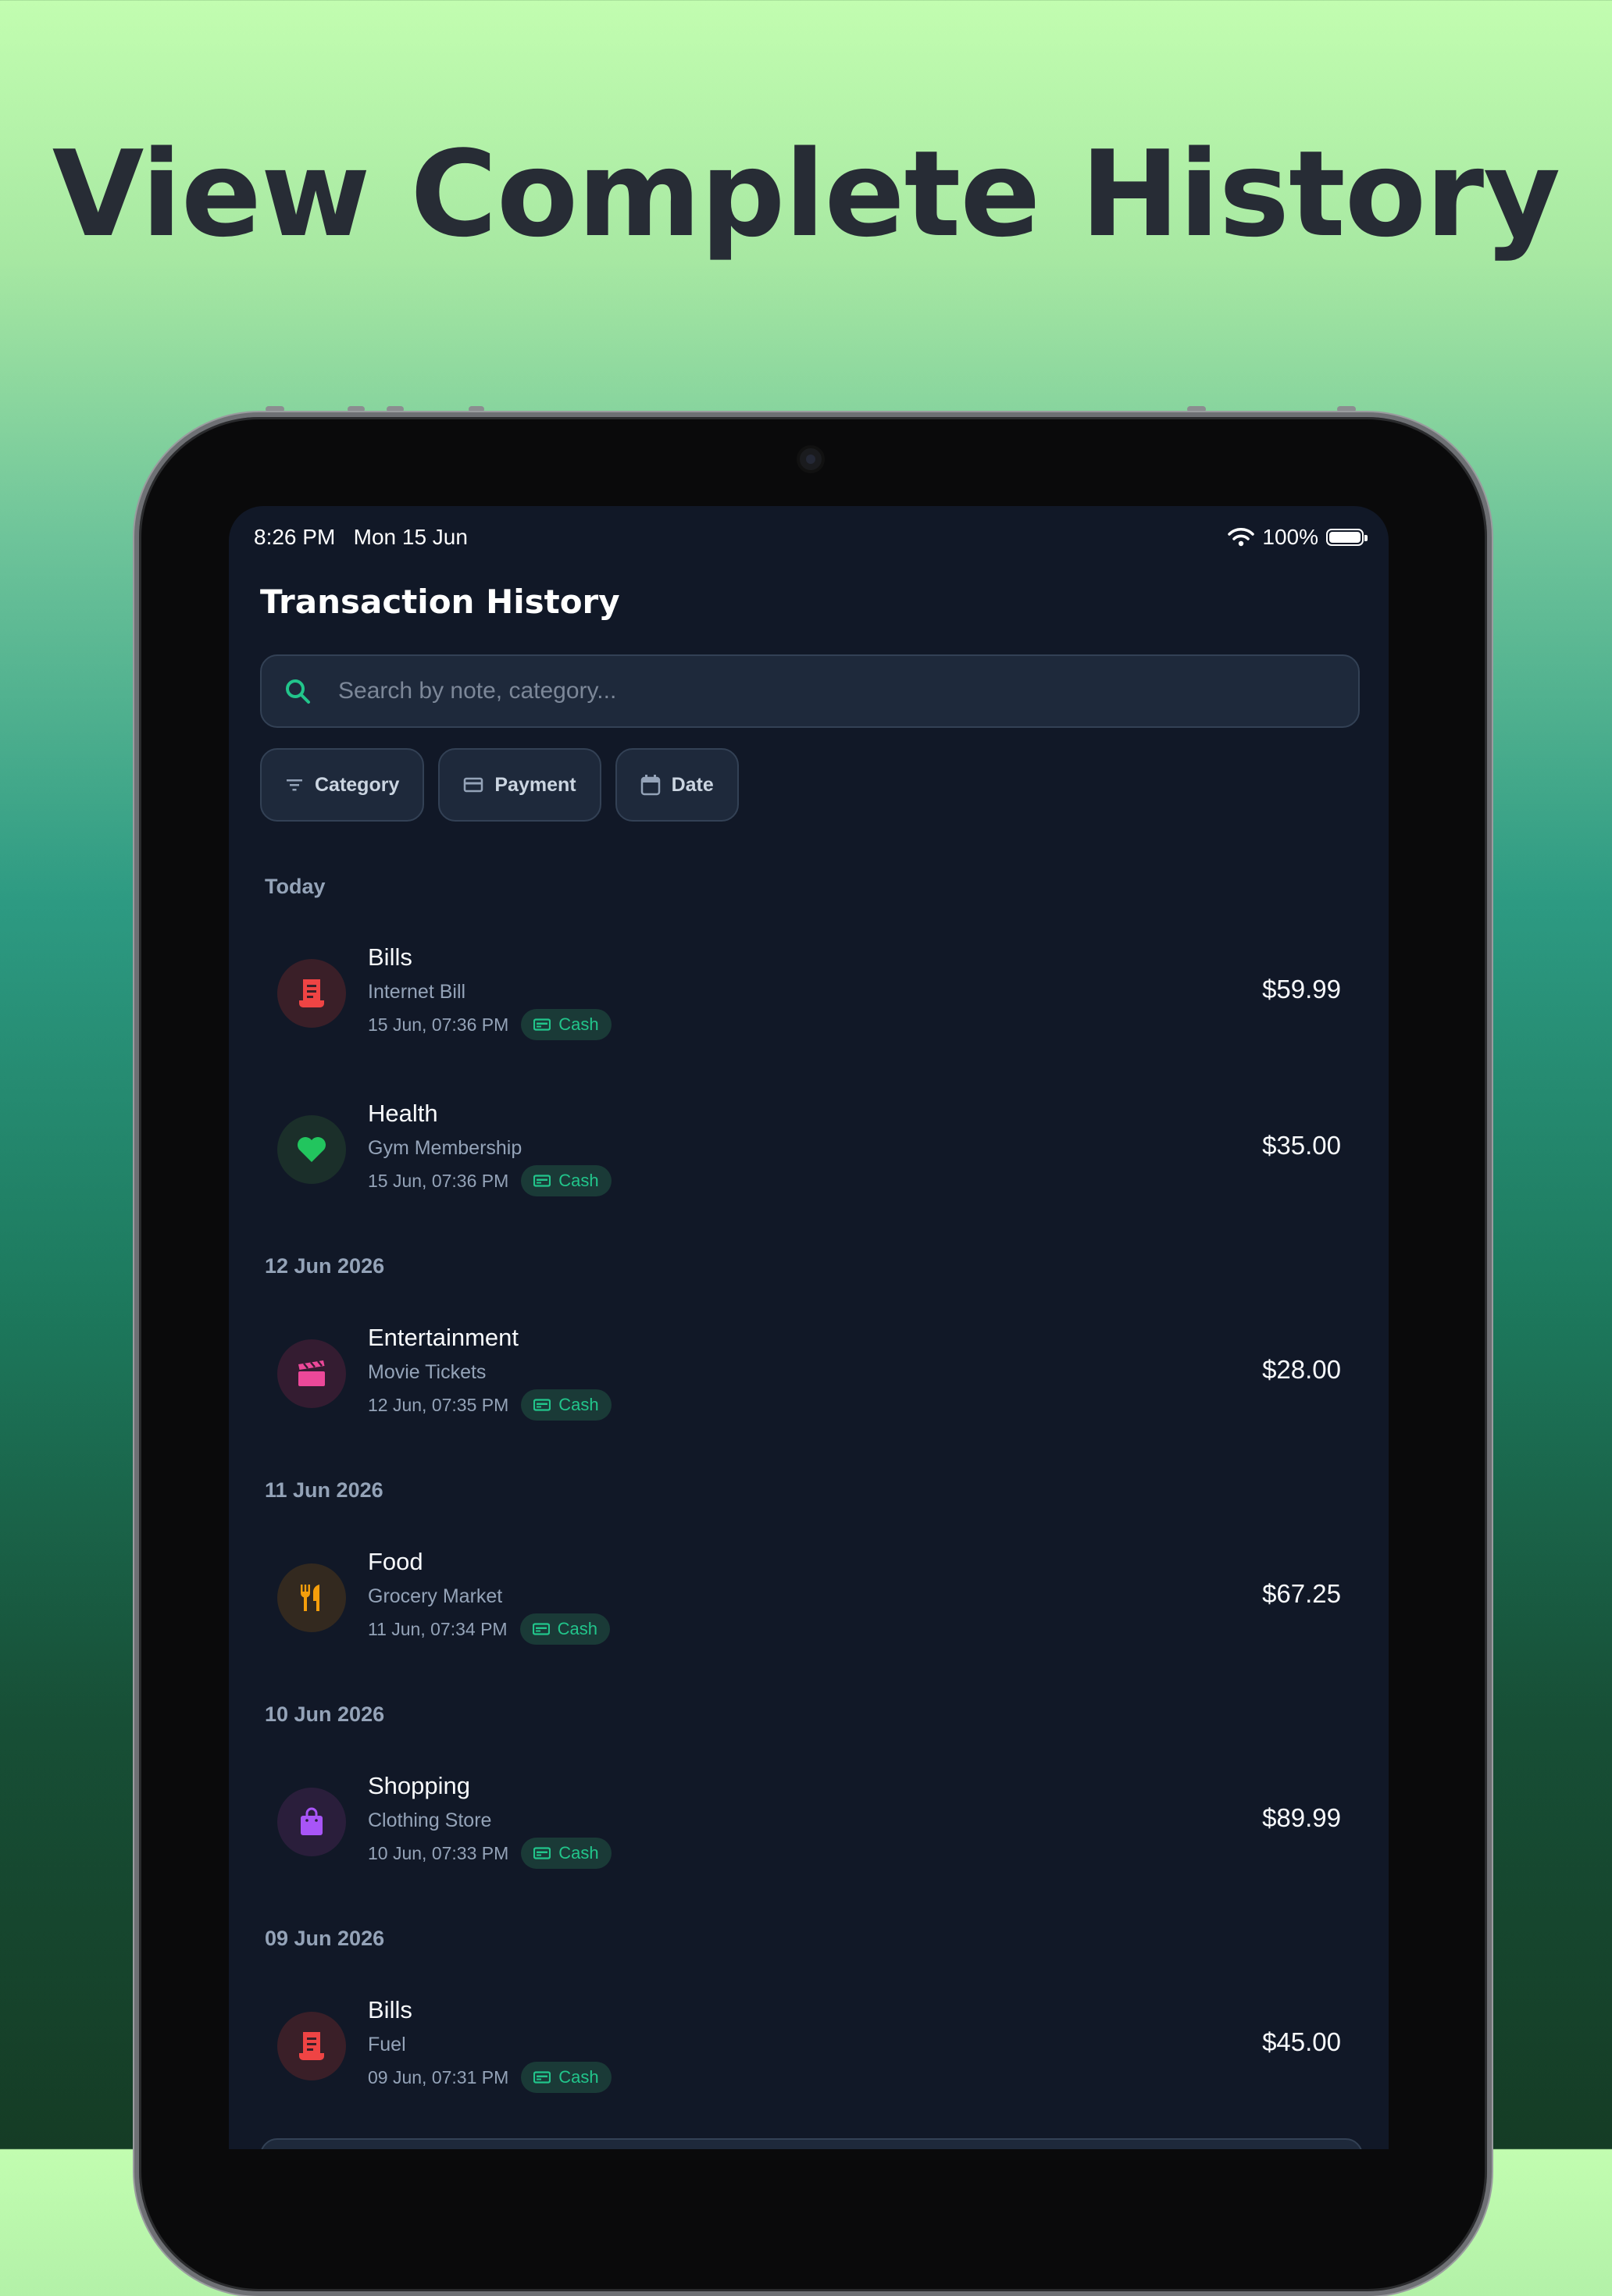 This screenshot has width=1612, height=2296. What do you see at coordinates (439, 2076) in the screenshot?
I see `transaction-datetime: 09 Jun, 07:31 PM` at bounding box center [439, 2076].